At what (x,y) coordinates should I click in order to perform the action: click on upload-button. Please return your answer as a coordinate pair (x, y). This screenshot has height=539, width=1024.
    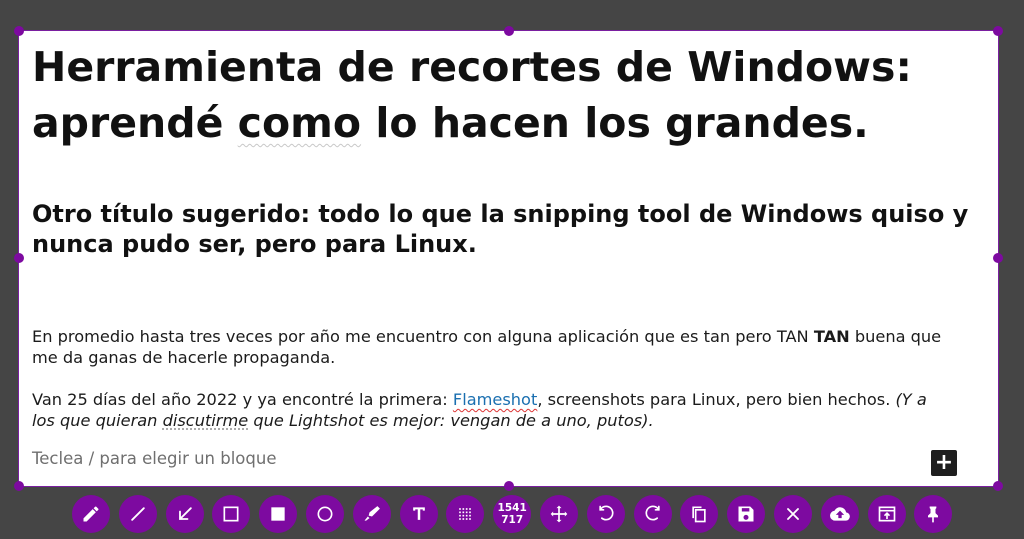
    Looking at the image, I should click on (839, 514).